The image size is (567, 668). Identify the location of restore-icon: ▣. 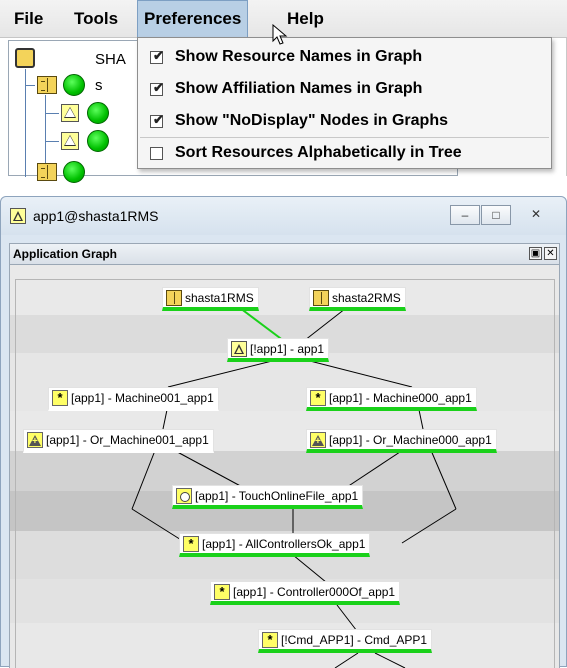
(535, 253).